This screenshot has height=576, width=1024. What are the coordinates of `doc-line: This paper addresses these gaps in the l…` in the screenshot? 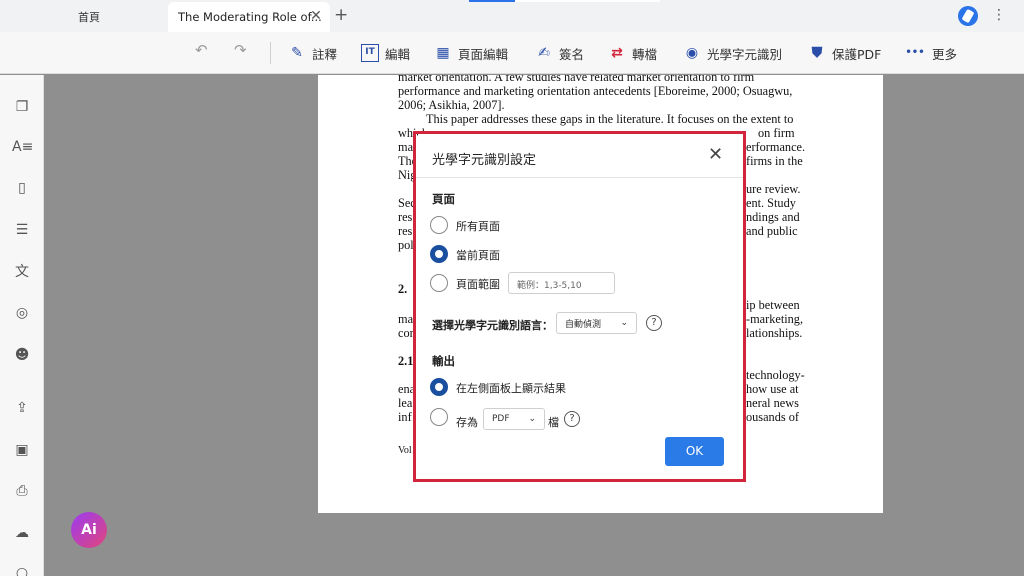 It's located at (610, 119).